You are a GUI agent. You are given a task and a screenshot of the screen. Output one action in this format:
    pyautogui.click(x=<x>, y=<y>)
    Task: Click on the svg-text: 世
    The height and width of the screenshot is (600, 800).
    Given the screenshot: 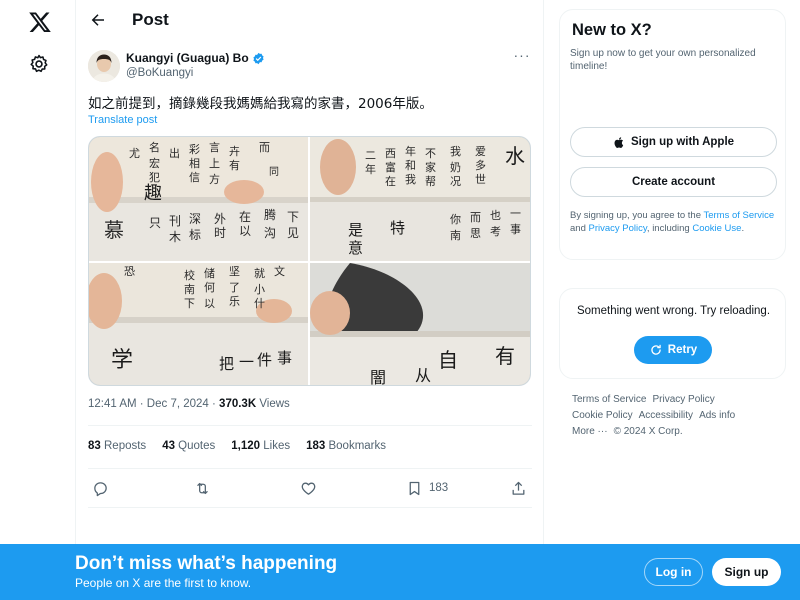 What is the action you would take?
    pyautogui.click(x=480, y=179)
    